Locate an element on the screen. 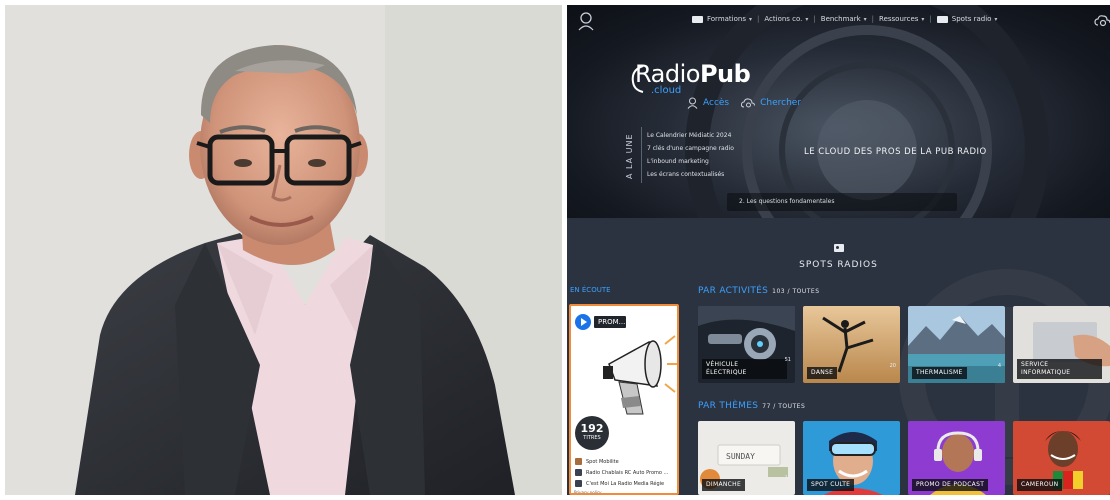 This screenshot has height=500, width=1110. activities-label: PAR ACTIVITÉS is located at coordinates (733, 291).